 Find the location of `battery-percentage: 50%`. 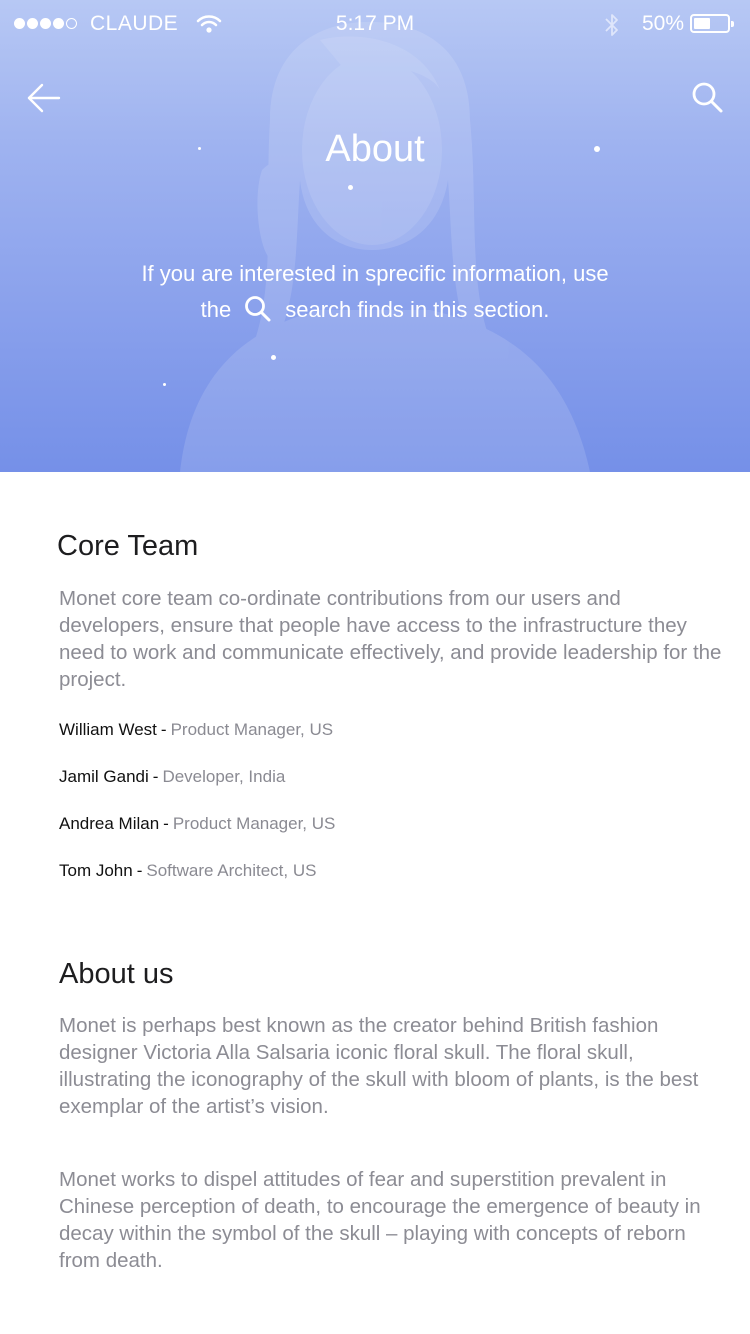

battery-percentage: 50% is located at coordinates (663, 23).